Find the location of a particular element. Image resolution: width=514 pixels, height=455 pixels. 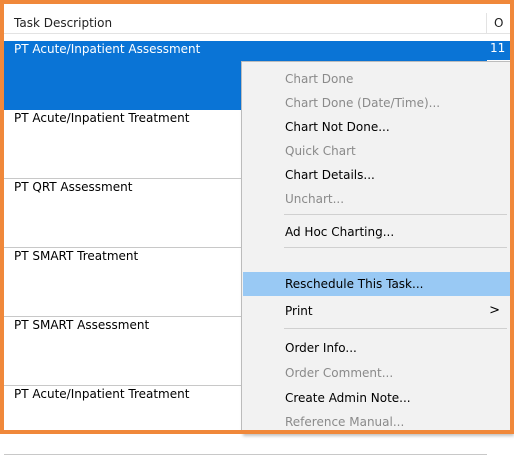

task-description-cell: PT Acute/Inpatient Assessment is located at coordinates (107, 49).